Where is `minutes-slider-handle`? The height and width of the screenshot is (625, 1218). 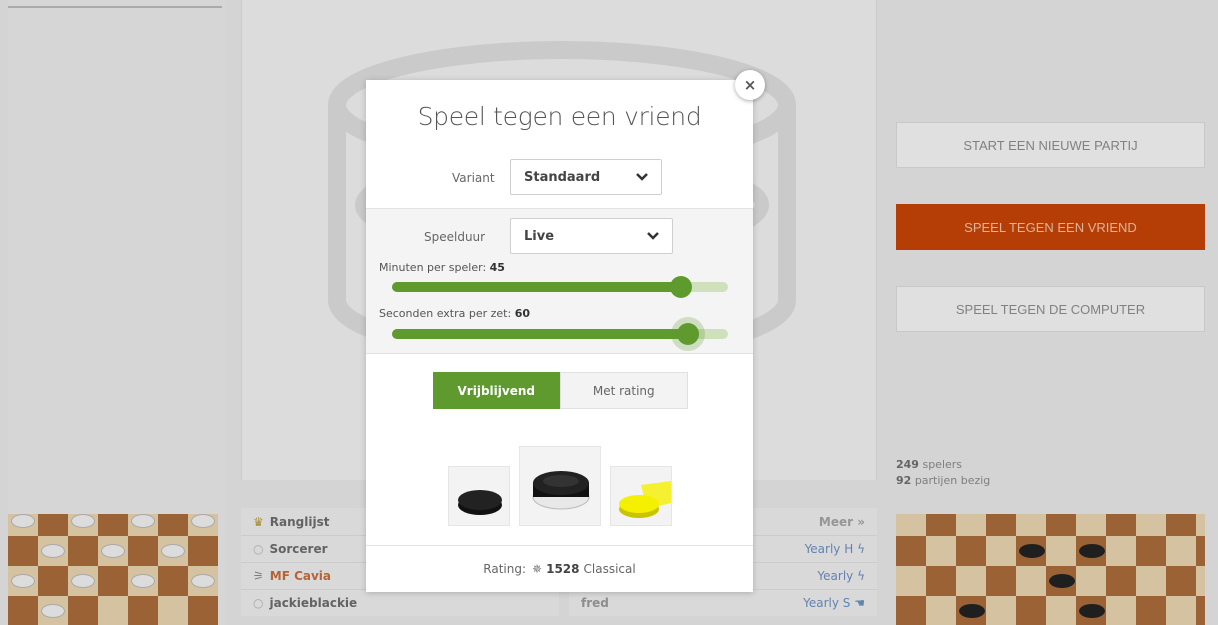 minutes-slider-handle is located at coordinates (680, 287).